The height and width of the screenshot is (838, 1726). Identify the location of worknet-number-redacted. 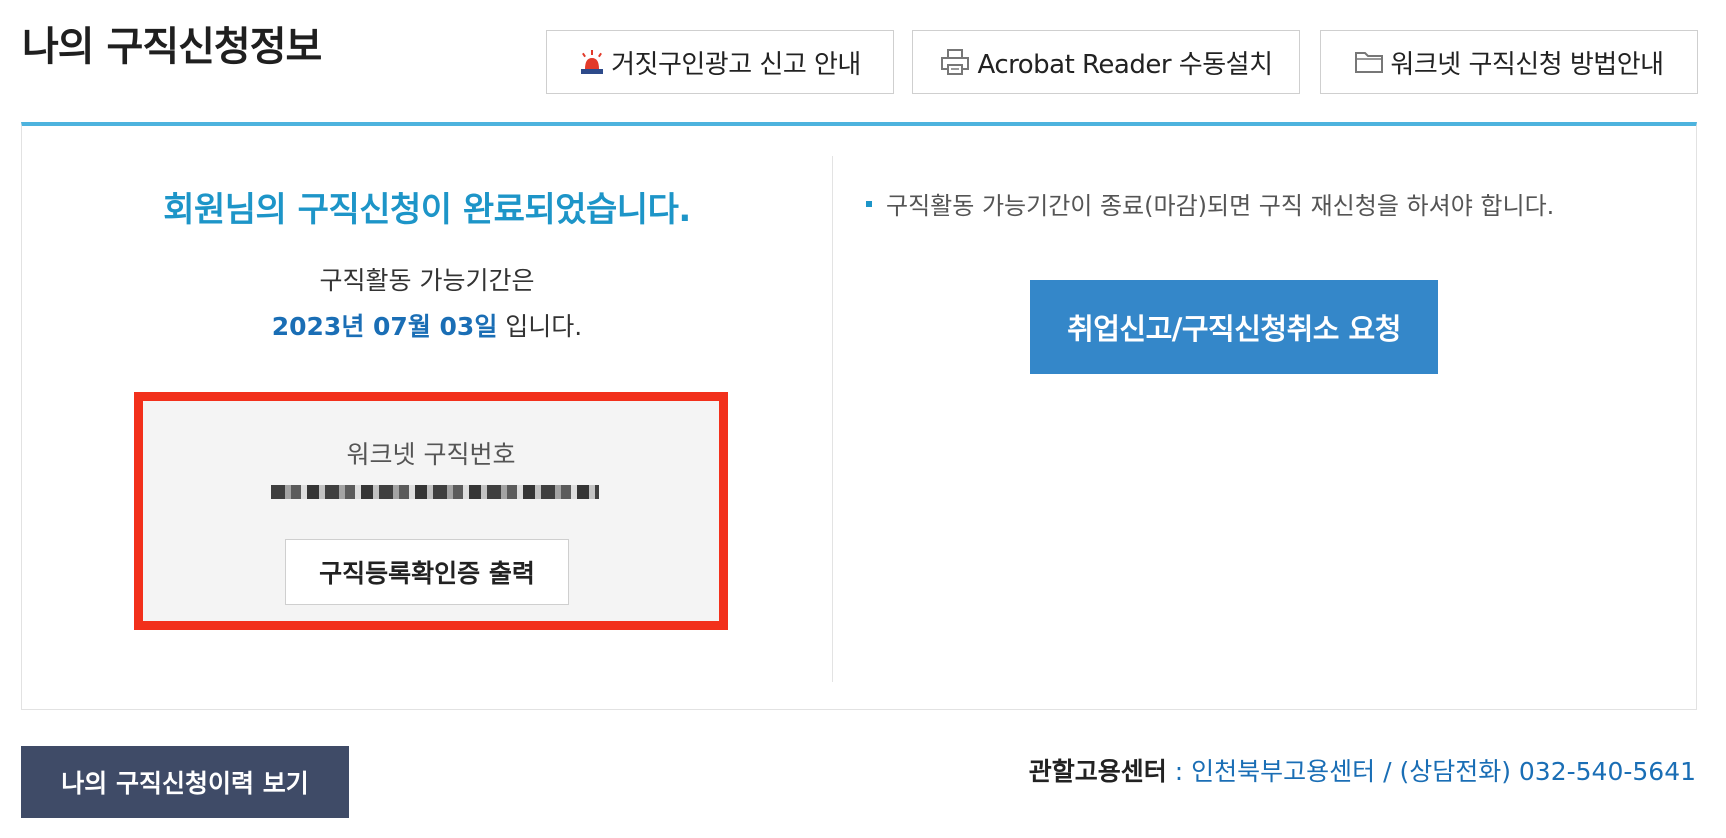
(435, 492).